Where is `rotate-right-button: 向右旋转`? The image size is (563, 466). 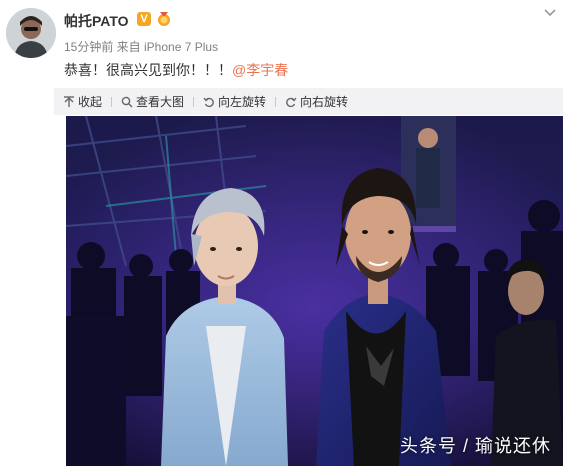 rotate-right-button: 向右旋转 is located at coordinates (316, 101).